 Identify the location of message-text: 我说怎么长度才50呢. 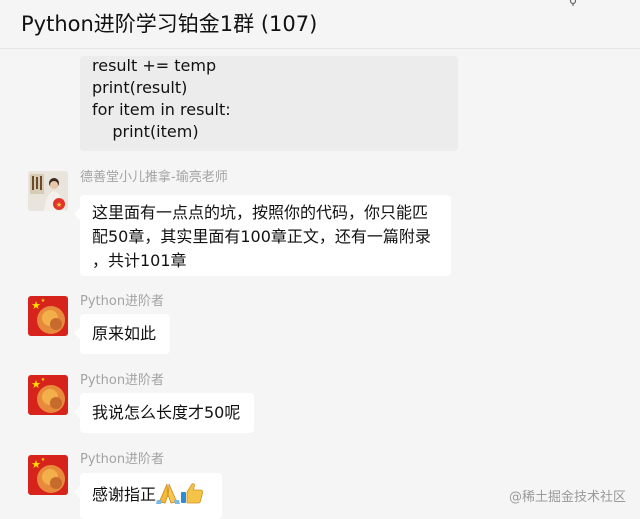
(166, 412).